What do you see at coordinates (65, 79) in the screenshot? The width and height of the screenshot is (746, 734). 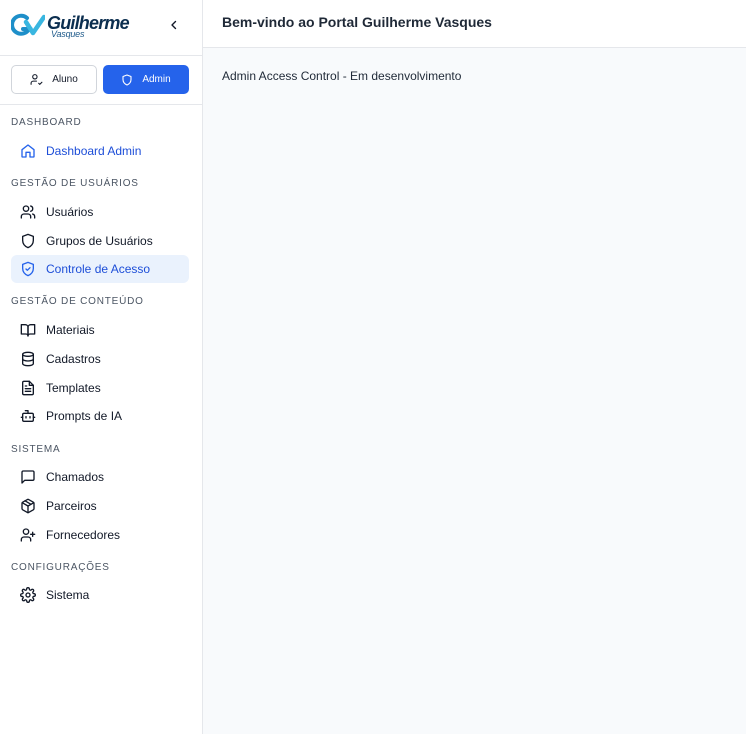 I see `aluno-role-label: Aluno` at bounding box center [65, 79].